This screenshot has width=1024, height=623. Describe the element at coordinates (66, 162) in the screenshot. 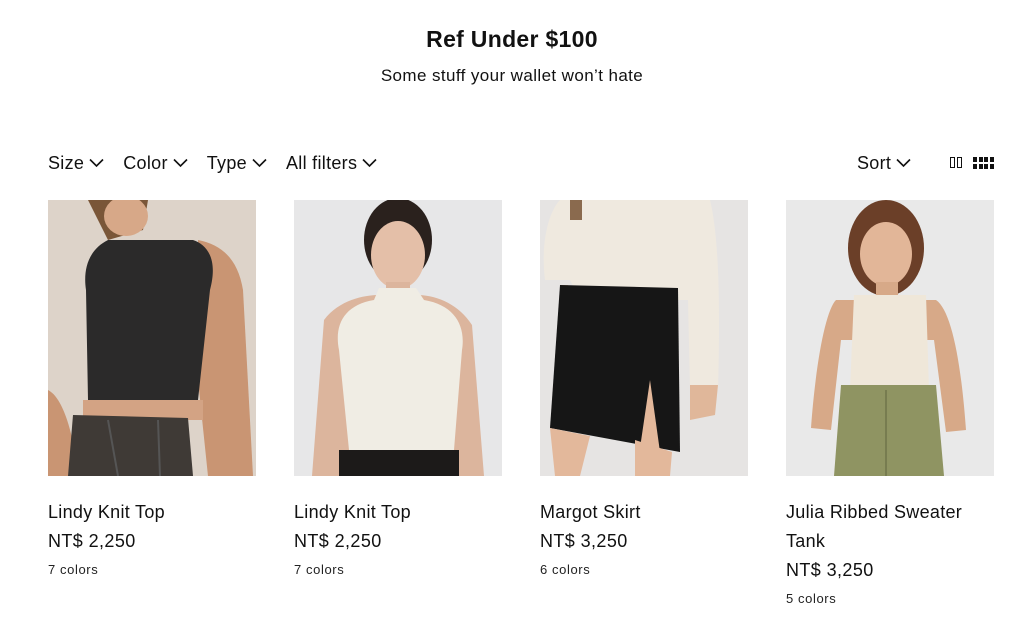

I see `size-filter-label: Size` at that location.